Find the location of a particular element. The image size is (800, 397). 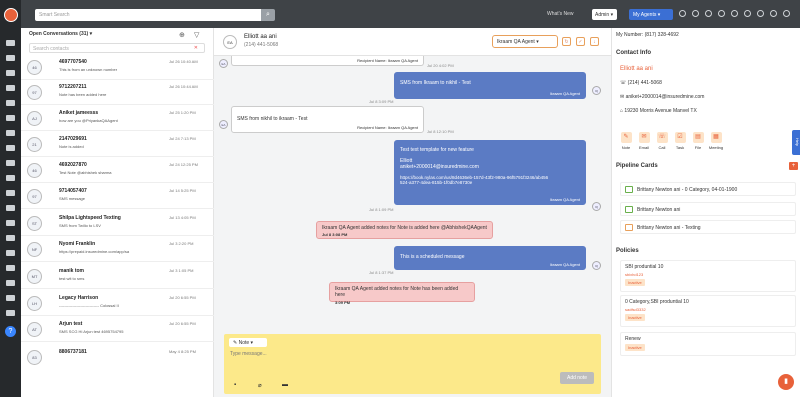

action-email: ✉ Email is located at coordinates (644, 141).